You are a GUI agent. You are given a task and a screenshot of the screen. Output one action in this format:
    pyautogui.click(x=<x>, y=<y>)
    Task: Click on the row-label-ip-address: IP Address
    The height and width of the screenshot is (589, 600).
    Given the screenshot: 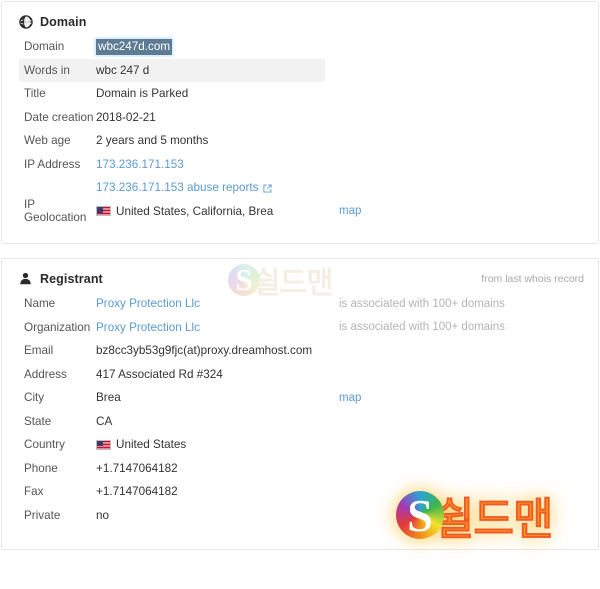 What is the action you would take?
    pyautogui.click(x=52, y=164)
    